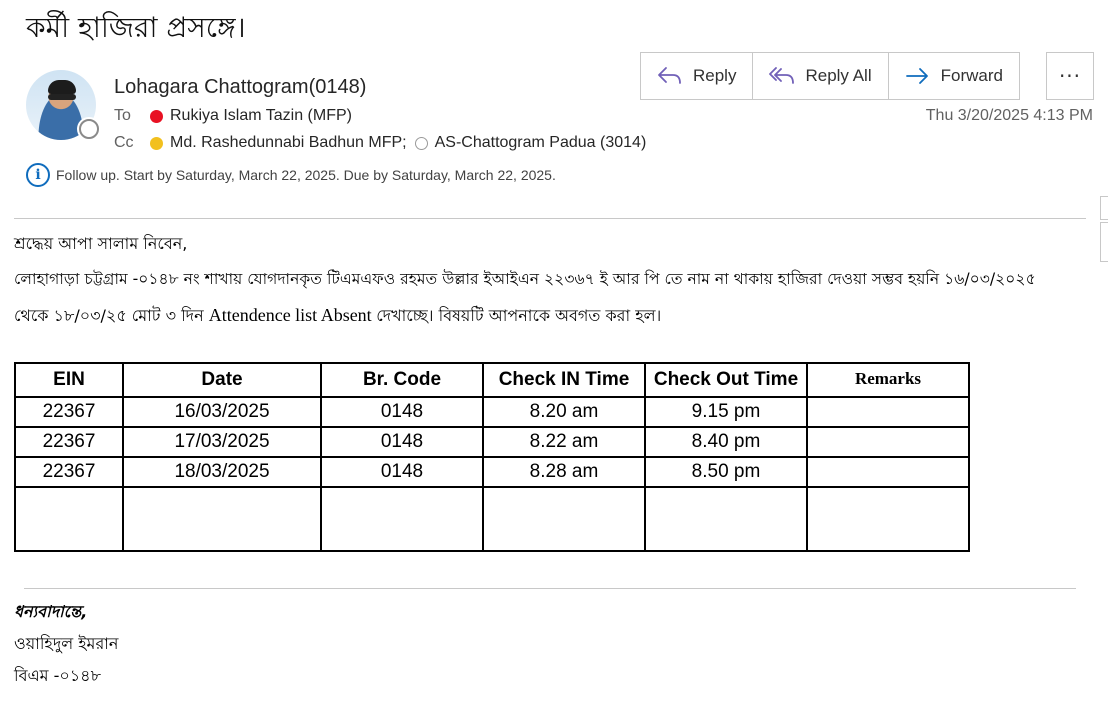 The height and width of the screenshot is (706, 1108). Describe the element at coordinates (550, 588) in the screenshot. I see `signature-divider` at that location.